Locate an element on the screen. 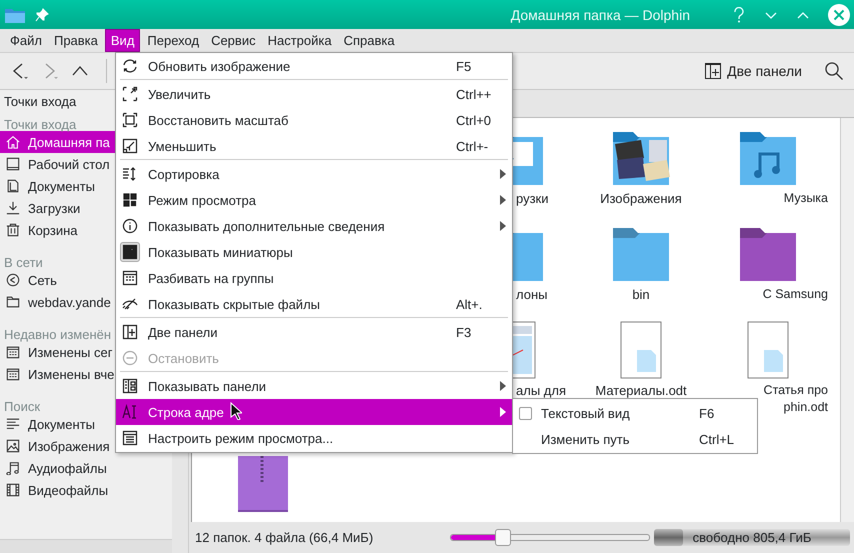 The width and height of the screenshot is (854, 553). pin-icon is located at coordinates (42, 15).